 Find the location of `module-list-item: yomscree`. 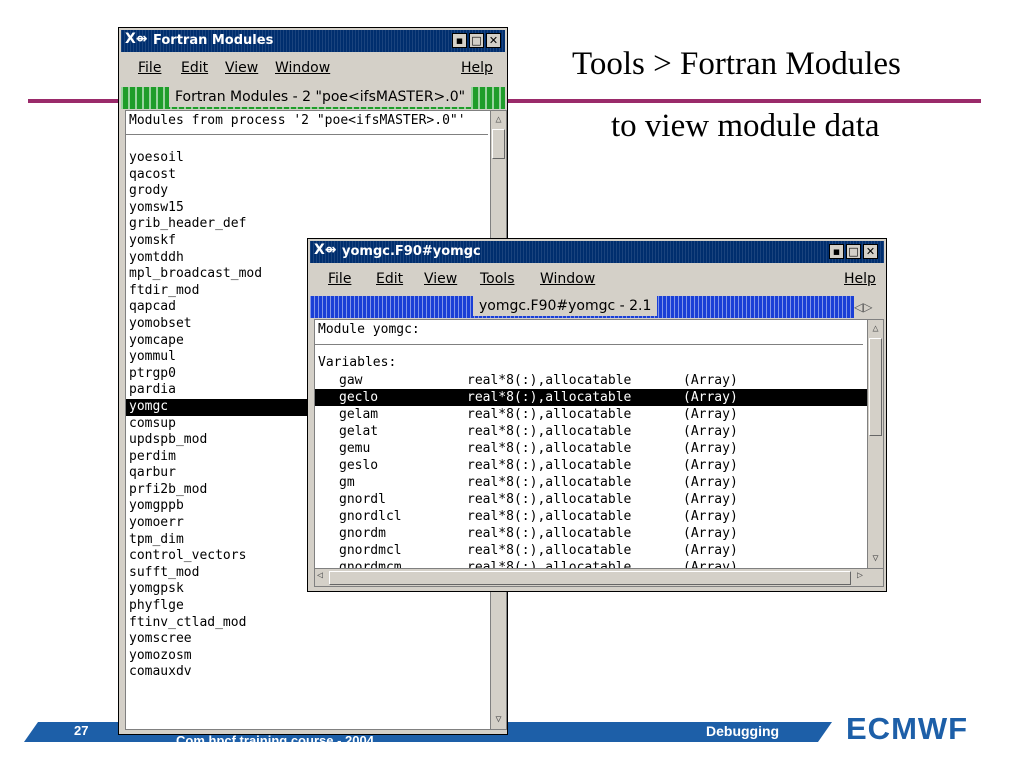

module-list-item: yomscree is located at coordinates (316, 639).